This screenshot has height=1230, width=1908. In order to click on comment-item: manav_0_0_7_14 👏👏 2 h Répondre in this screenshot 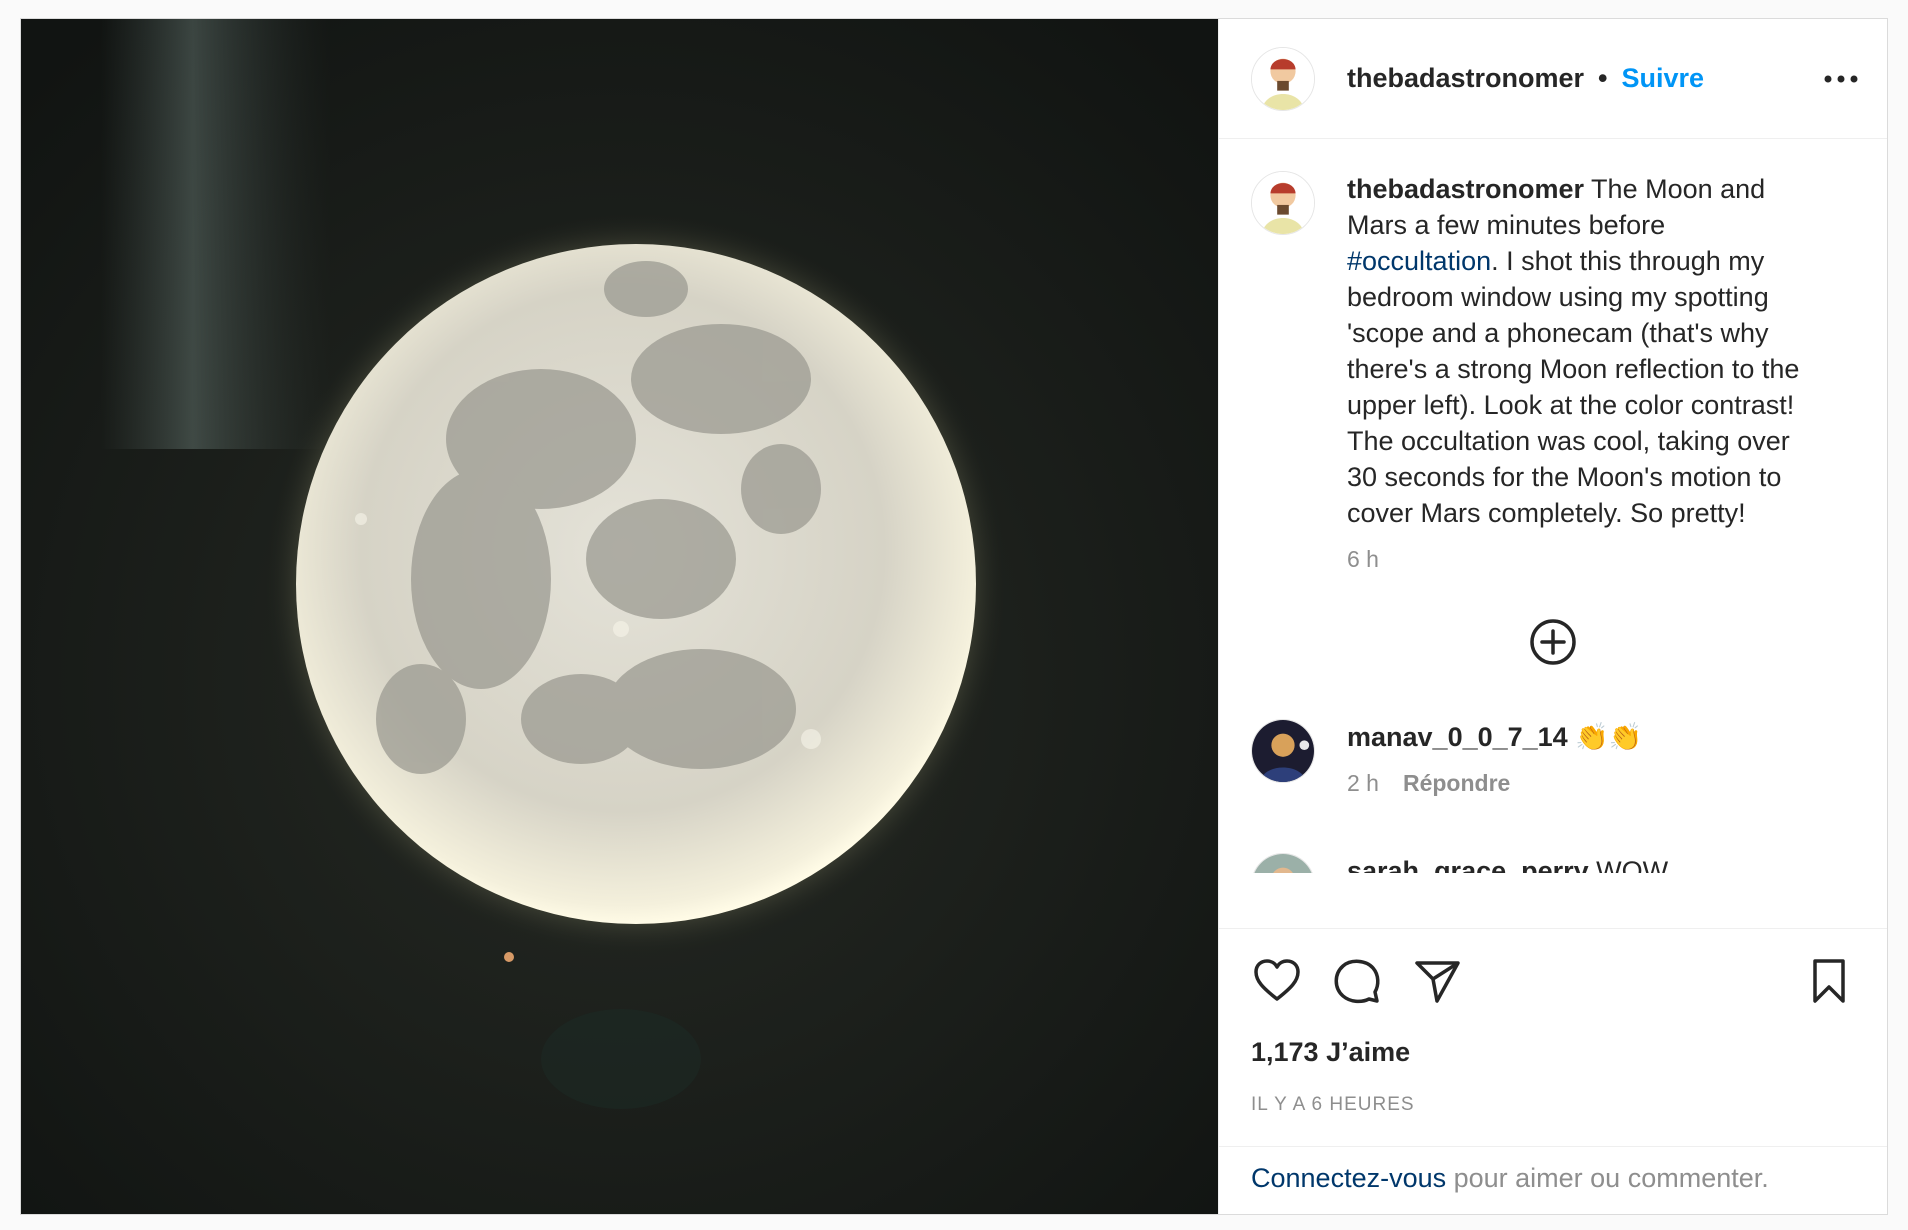, I will do `click(1553, 760)`.